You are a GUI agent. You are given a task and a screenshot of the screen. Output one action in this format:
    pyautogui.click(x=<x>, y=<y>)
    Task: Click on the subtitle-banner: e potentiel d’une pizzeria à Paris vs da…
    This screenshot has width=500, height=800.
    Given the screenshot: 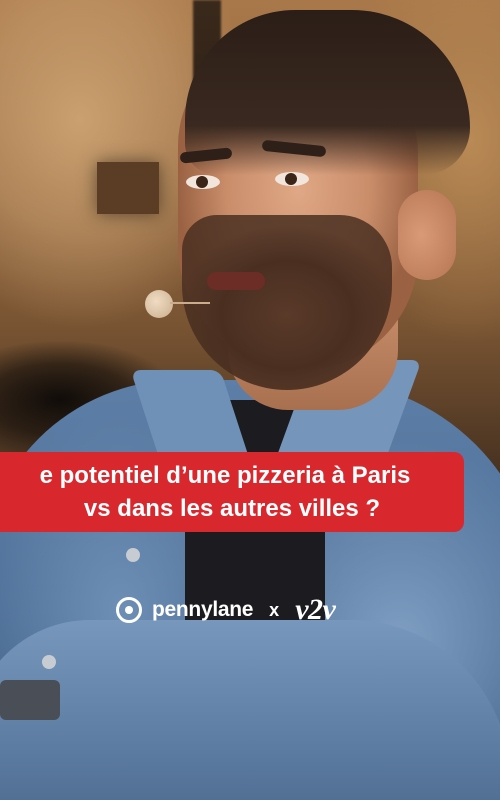 What is the action you would take?
    pyautogui.click(x=232, y=492)
    